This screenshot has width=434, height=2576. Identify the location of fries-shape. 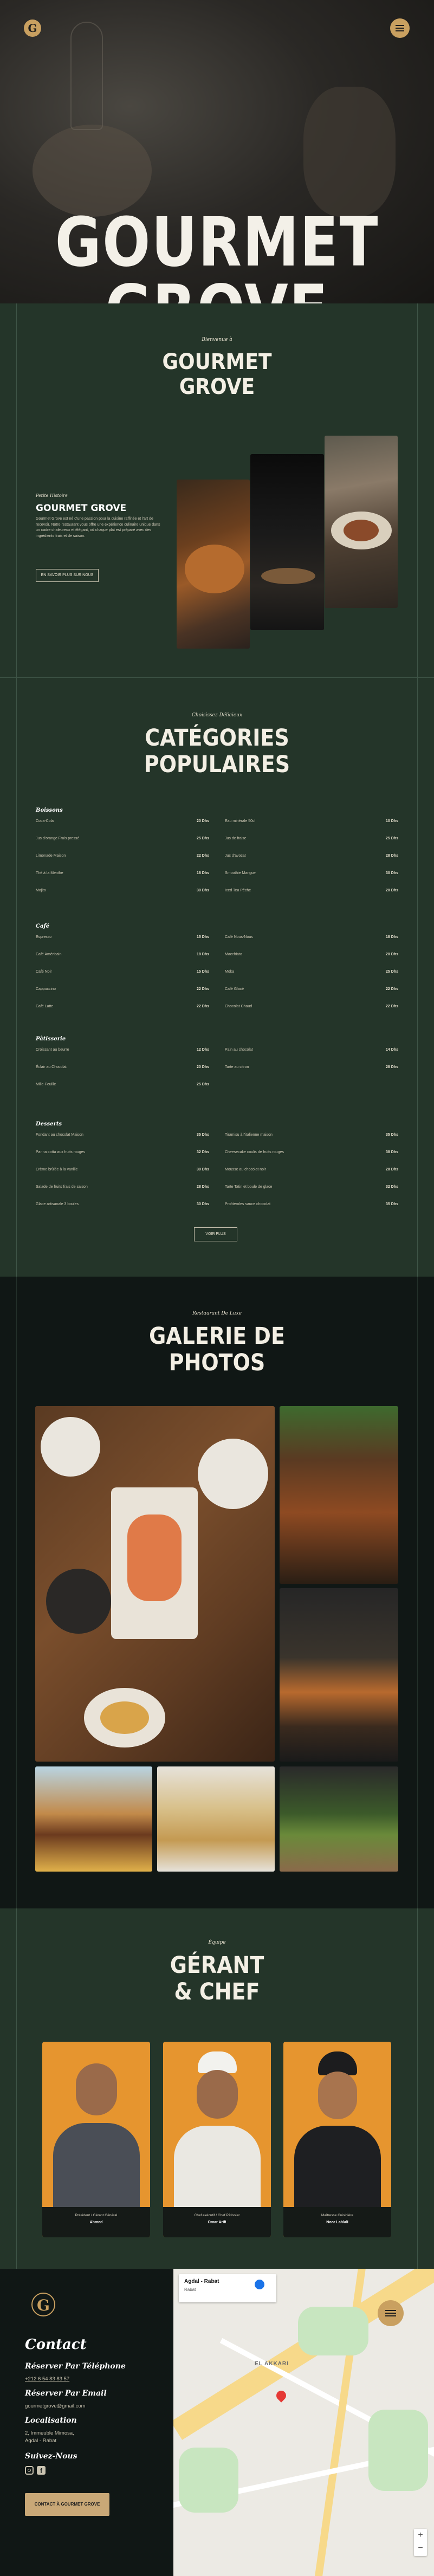
(124, 1717).